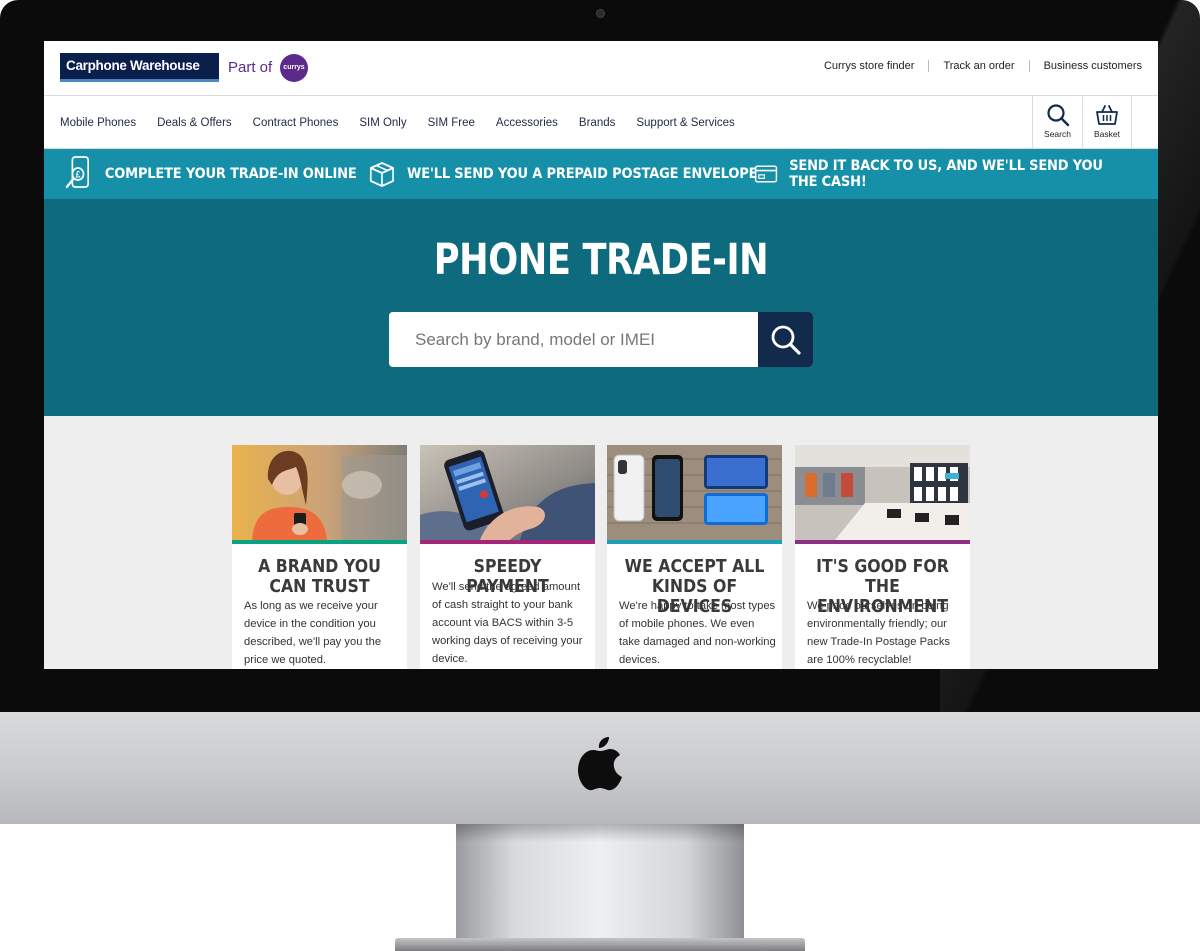 The width and height of the screenshot is (1200, 951). What do you see at coordinates (600, 833) in the screenshot?
I see `stand-shadow` at bounding box center [600, 833].